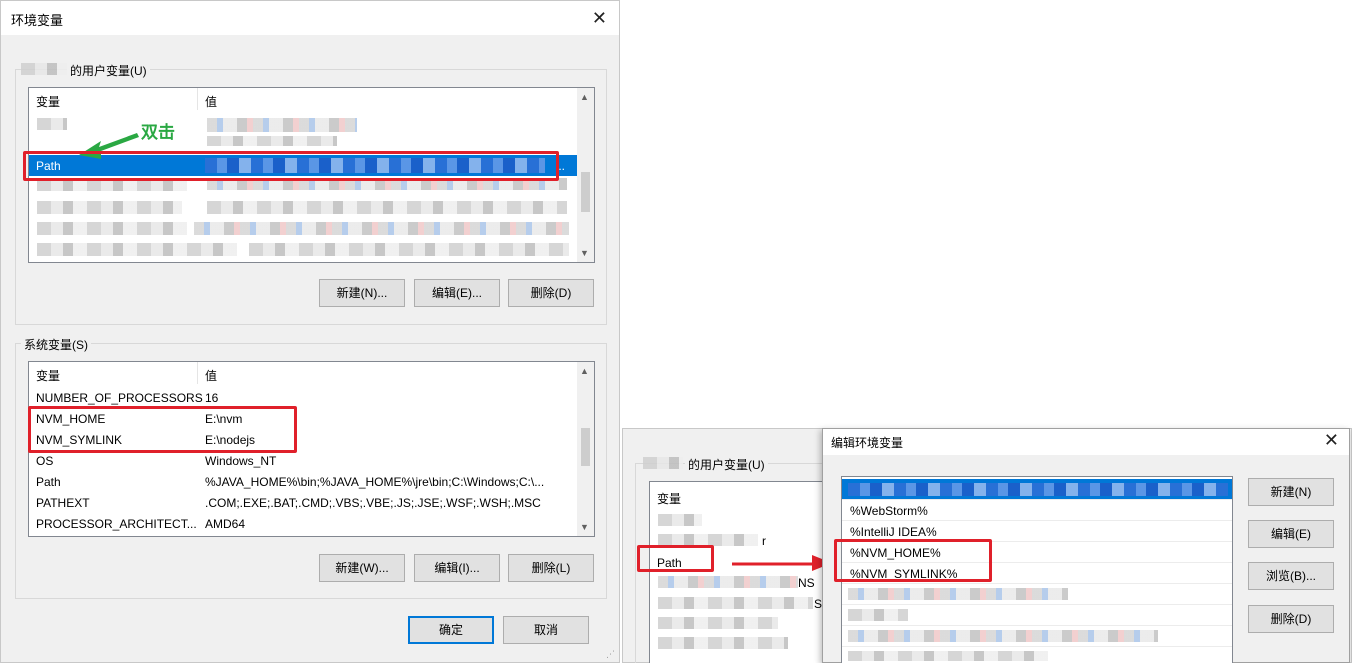 The width and height of the screenshot is (1352, 663). Describe the element at coordinates (310, 18) in the screenshot. I see `title-bar: 环境变量 ✕` at that location.